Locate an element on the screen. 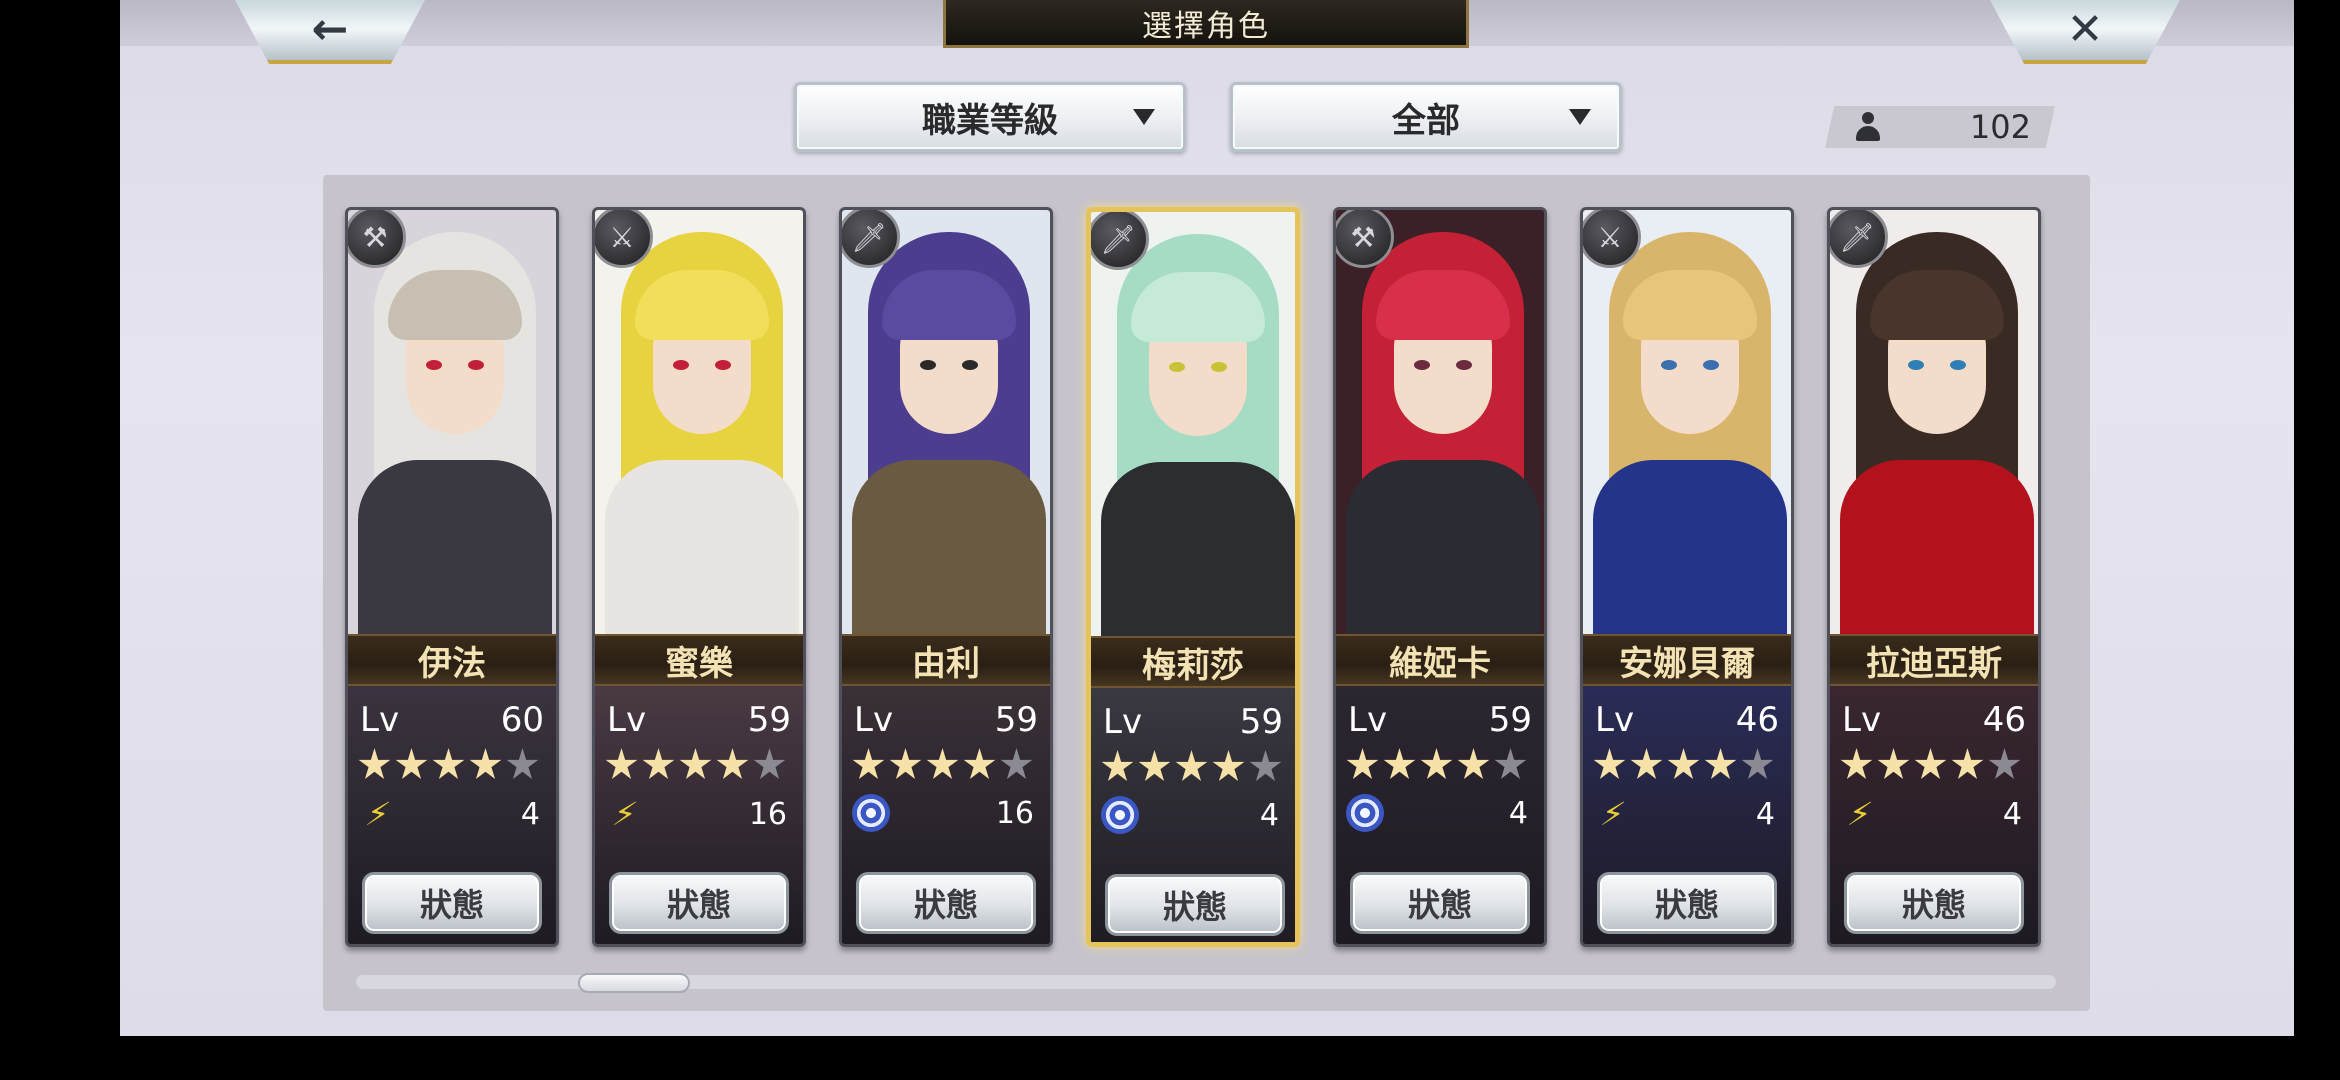 The height and width of the screenshot is (1080, 2340). character-card: 🗡 由利 Lv 59 16 狀態 is located at coordinates (946, 577).